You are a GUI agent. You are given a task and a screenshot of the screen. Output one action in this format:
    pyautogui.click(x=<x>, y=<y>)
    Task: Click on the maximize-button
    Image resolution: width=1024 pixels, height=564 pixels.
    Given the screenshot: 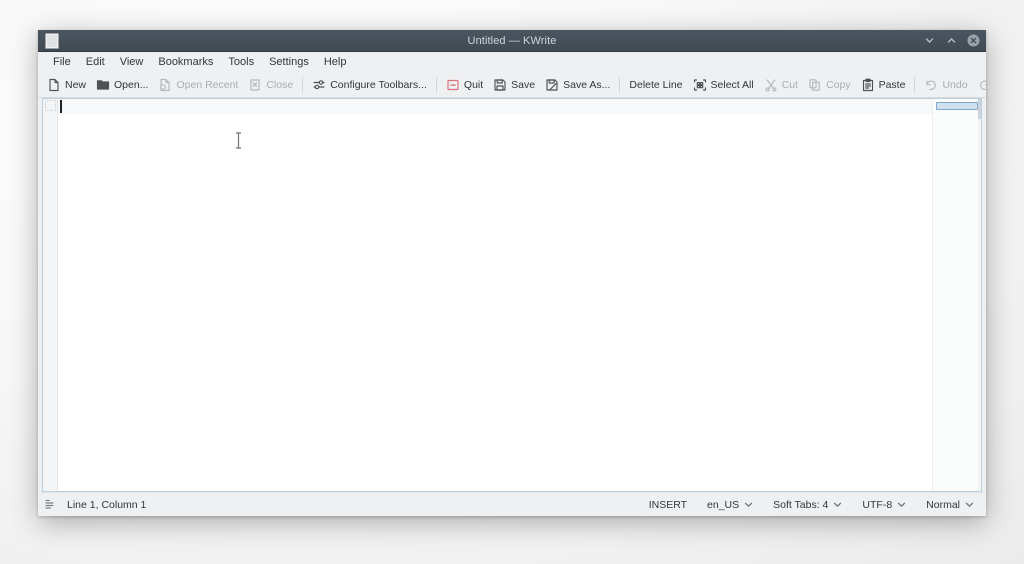 What is the action you would take?
    pyautogui.click(x=951, y=40)
    